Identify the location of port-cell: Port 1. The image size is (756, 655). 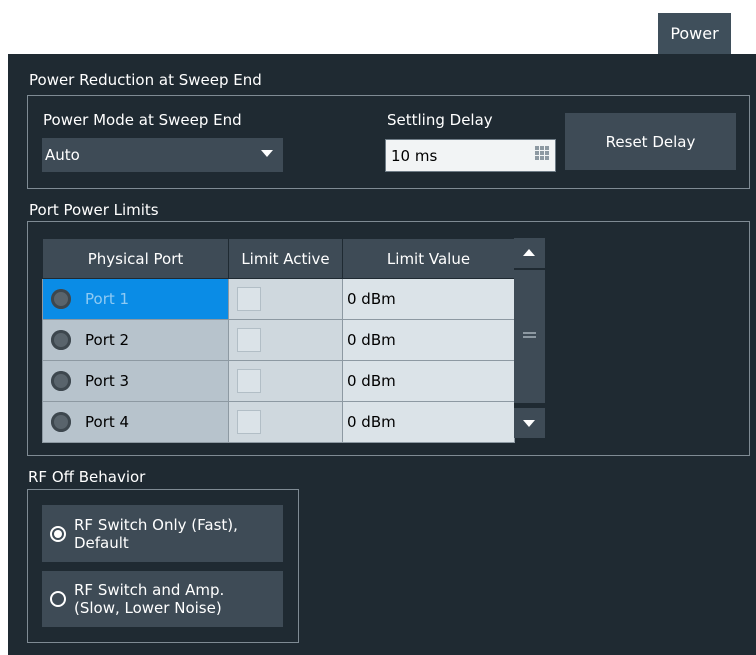
(135, 299).